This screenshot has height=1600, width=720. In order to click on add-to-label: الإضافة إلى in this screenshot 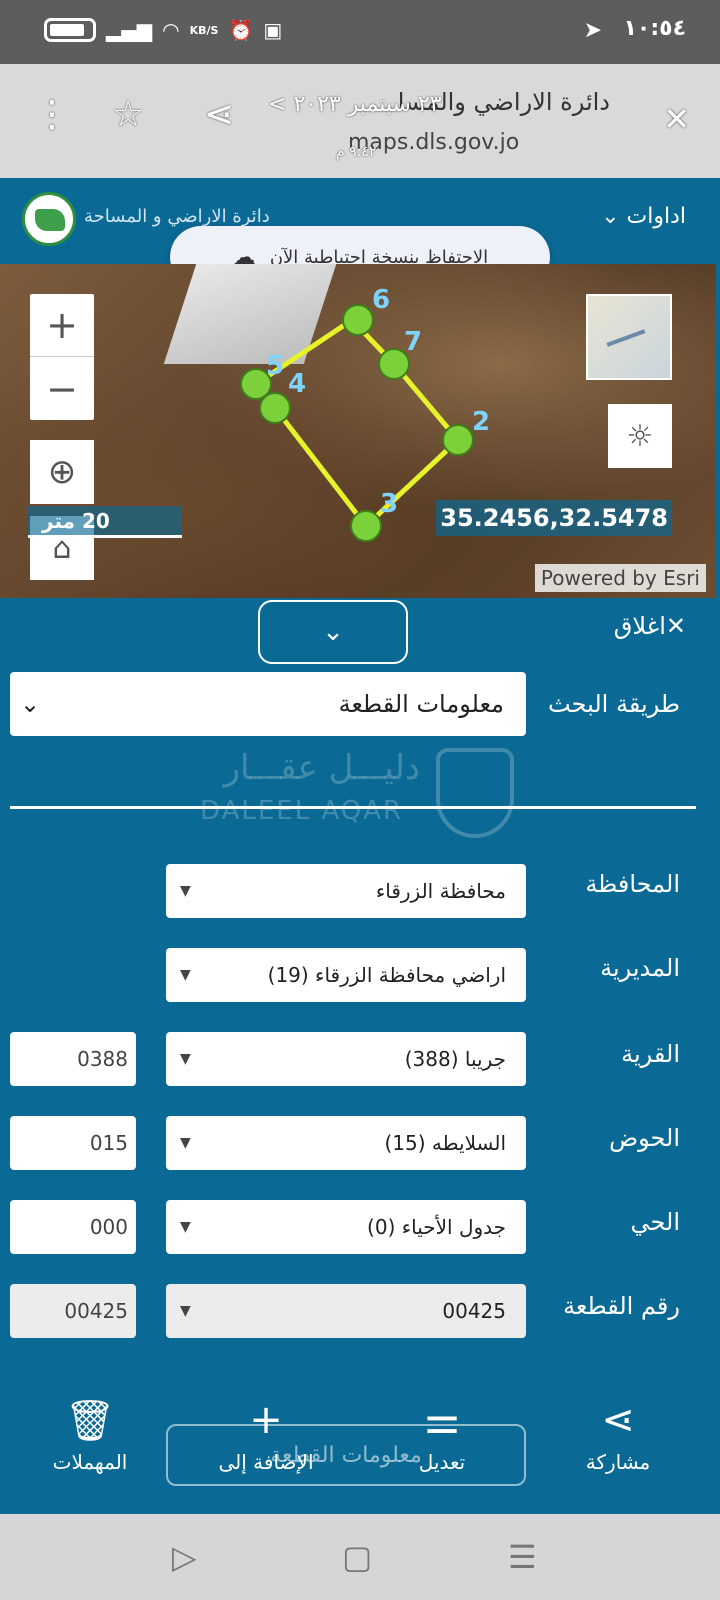, I will do `click(266, 1462)`.